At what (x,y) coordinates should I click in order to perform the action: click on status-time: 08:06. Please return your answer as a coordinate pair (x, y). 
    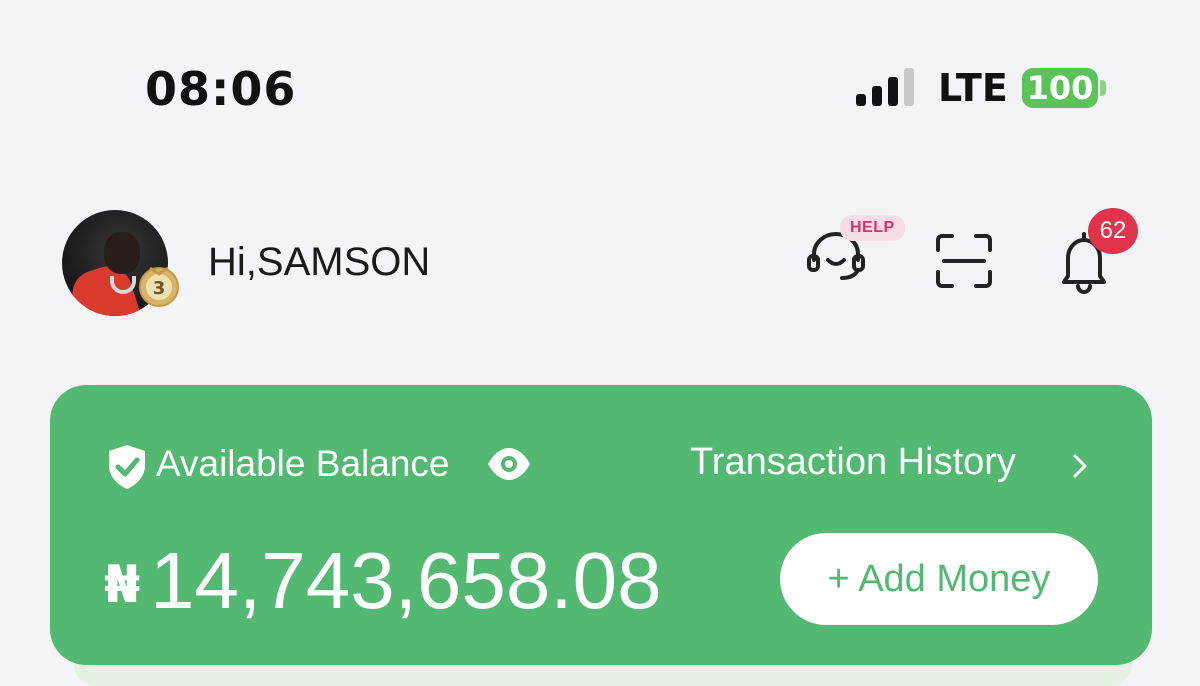
    Looking at the image, I should click on (221, 89).